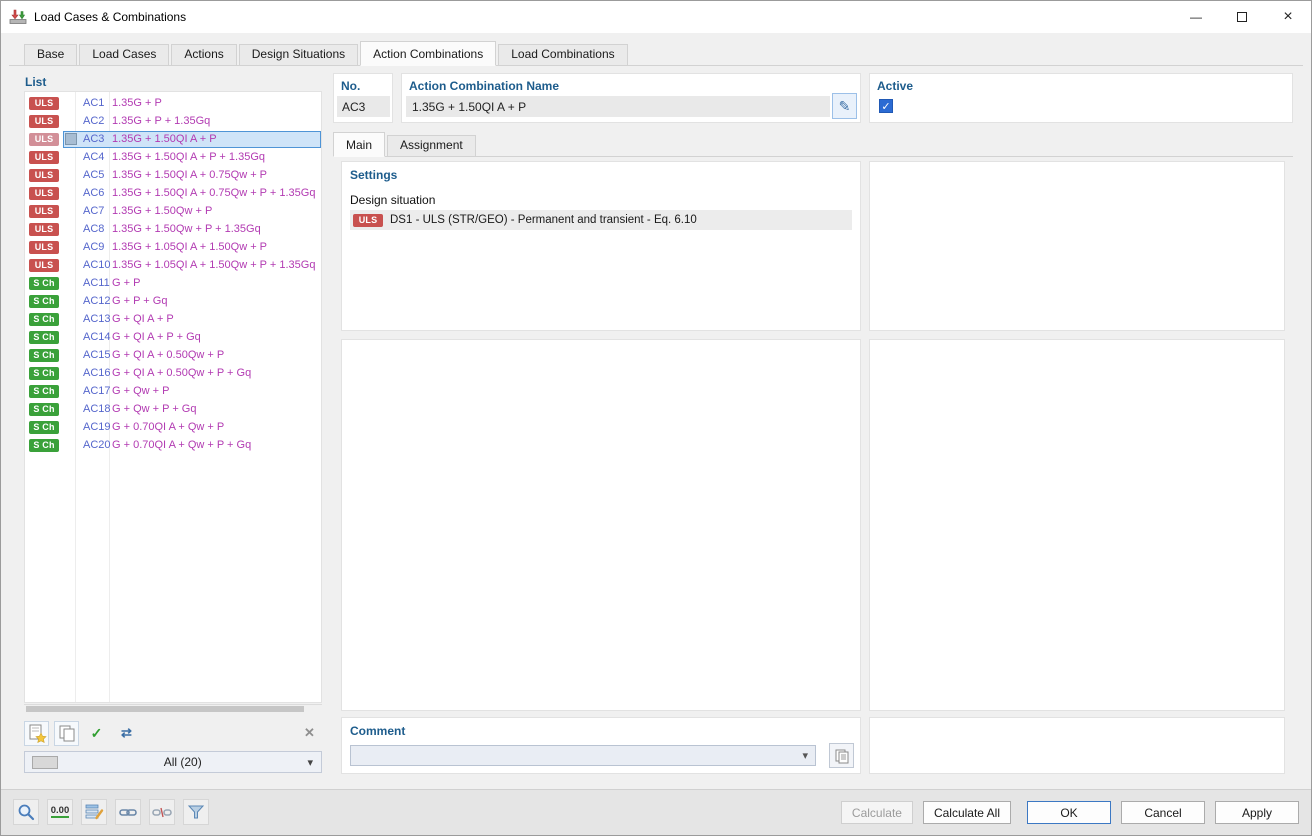 Image resolution: width=1312 pixels, height=836 pixels. Describe the element at coordinates (94, 157) in the screenshot. I see `combination-number: AC4` at that location.